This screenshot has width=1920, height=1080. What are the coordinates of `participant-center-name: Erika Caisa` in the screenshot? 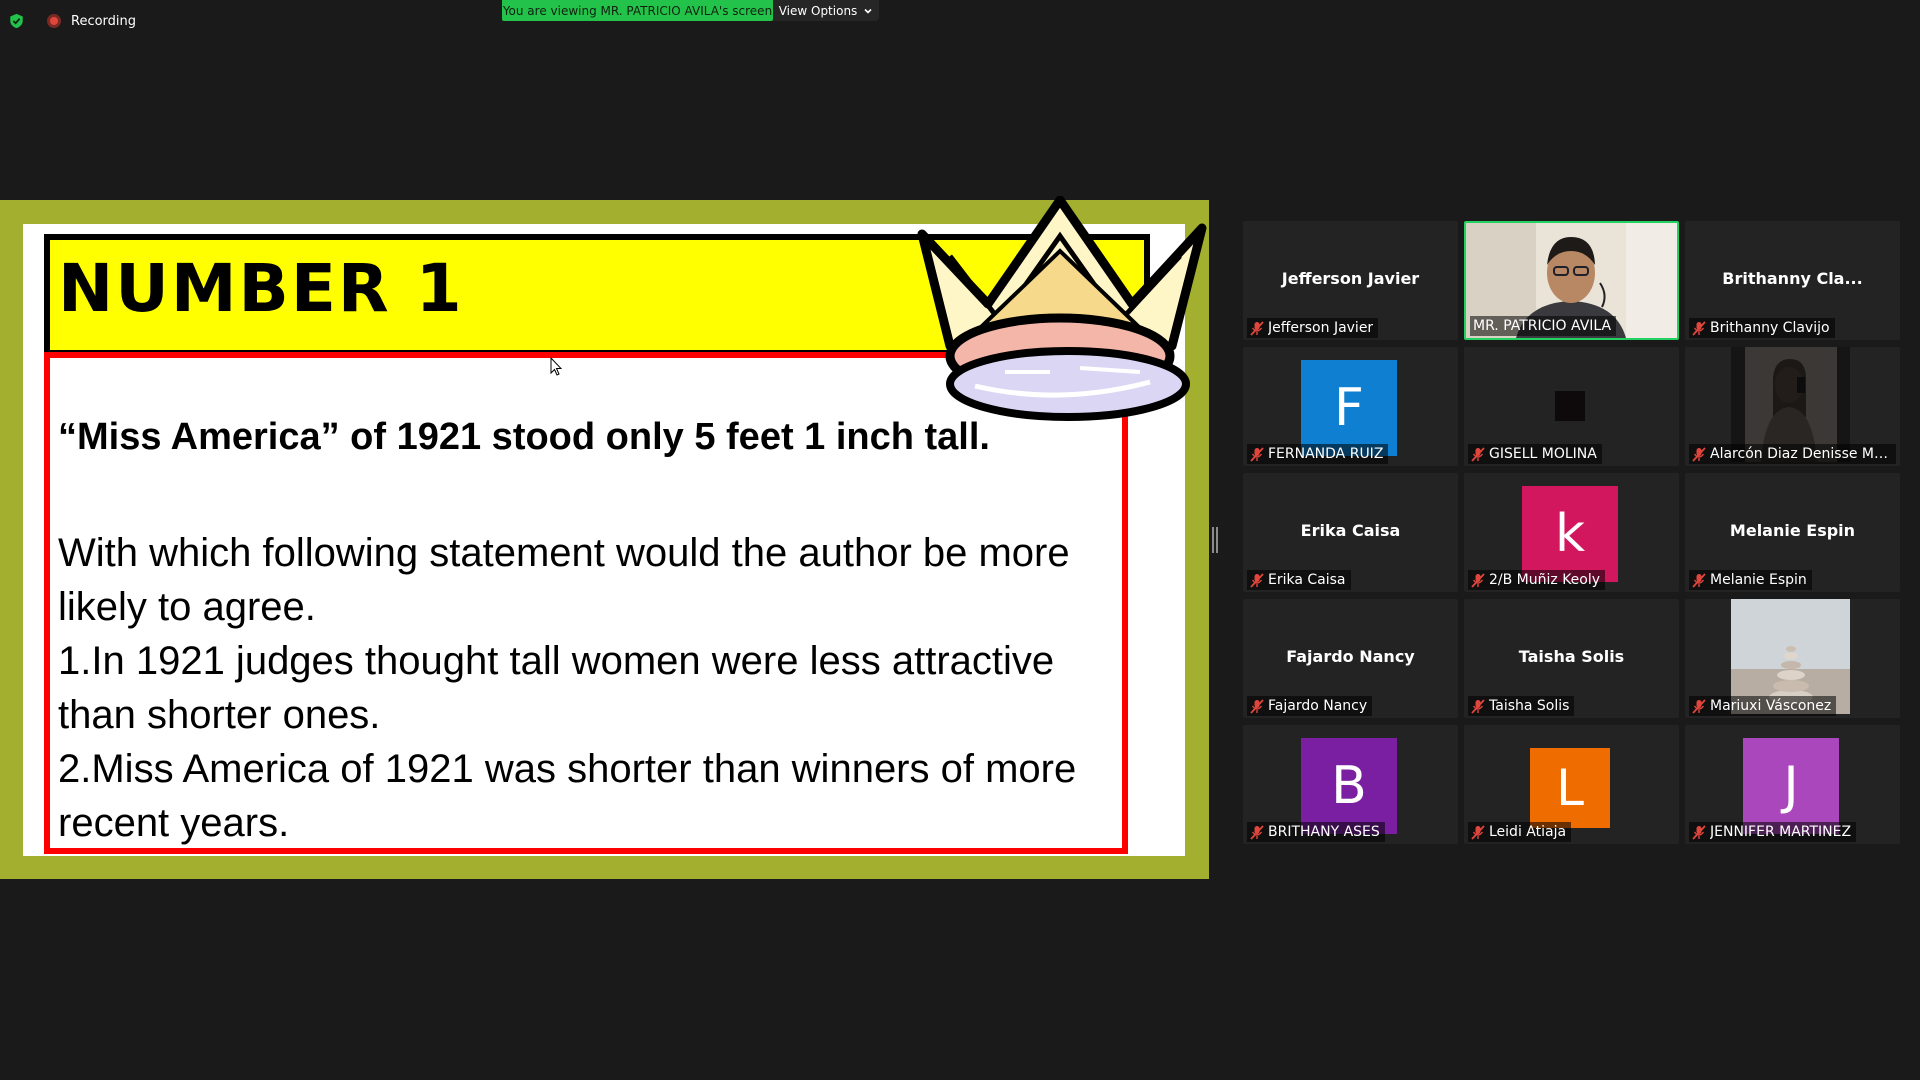 It's located at (1350, 530).